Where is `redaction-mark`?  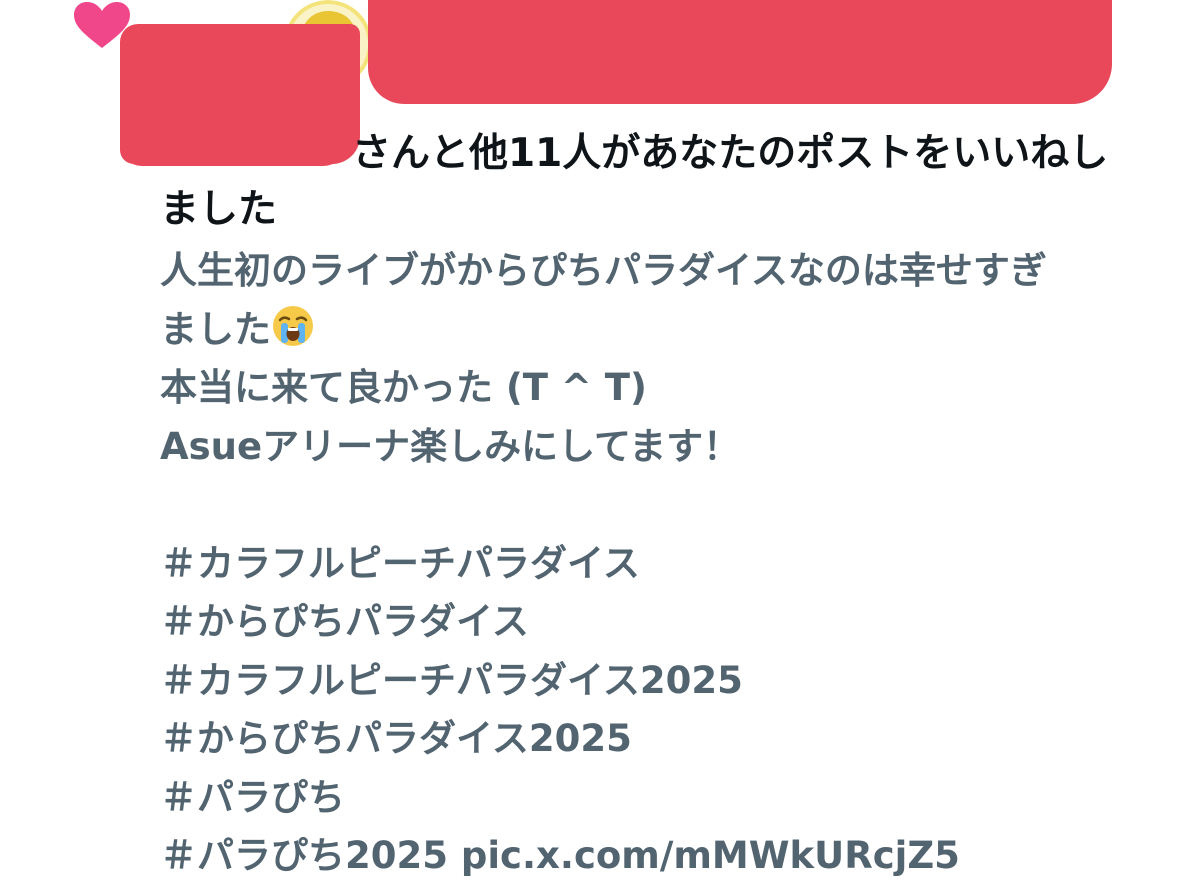 redaction-mark is located at coordinates (740, 52).